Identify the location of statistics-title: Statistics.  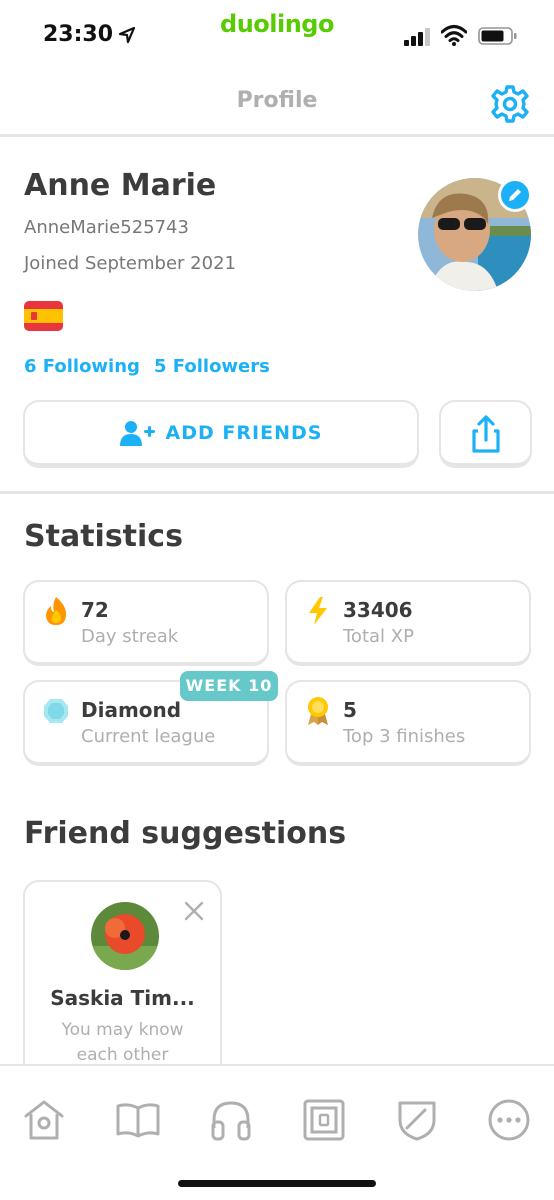
(103, 536).